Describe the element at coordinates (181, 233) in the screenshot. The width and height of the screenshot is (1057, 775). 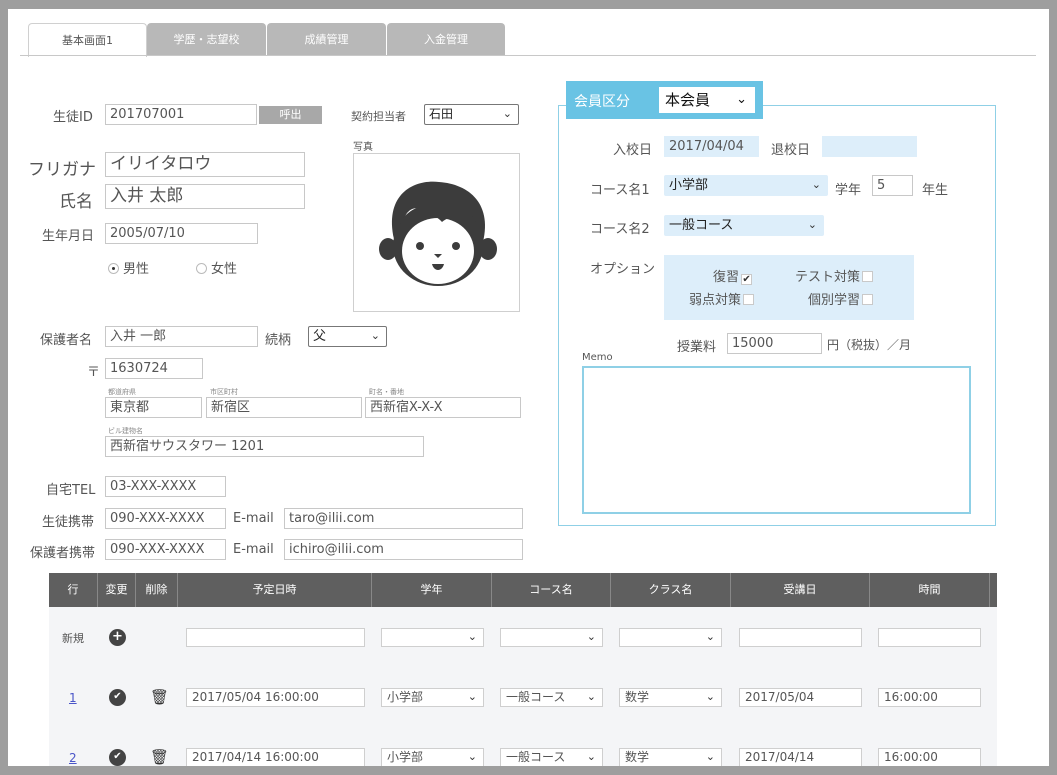
I see `birthdate-field: 2005/07/10` at that location.